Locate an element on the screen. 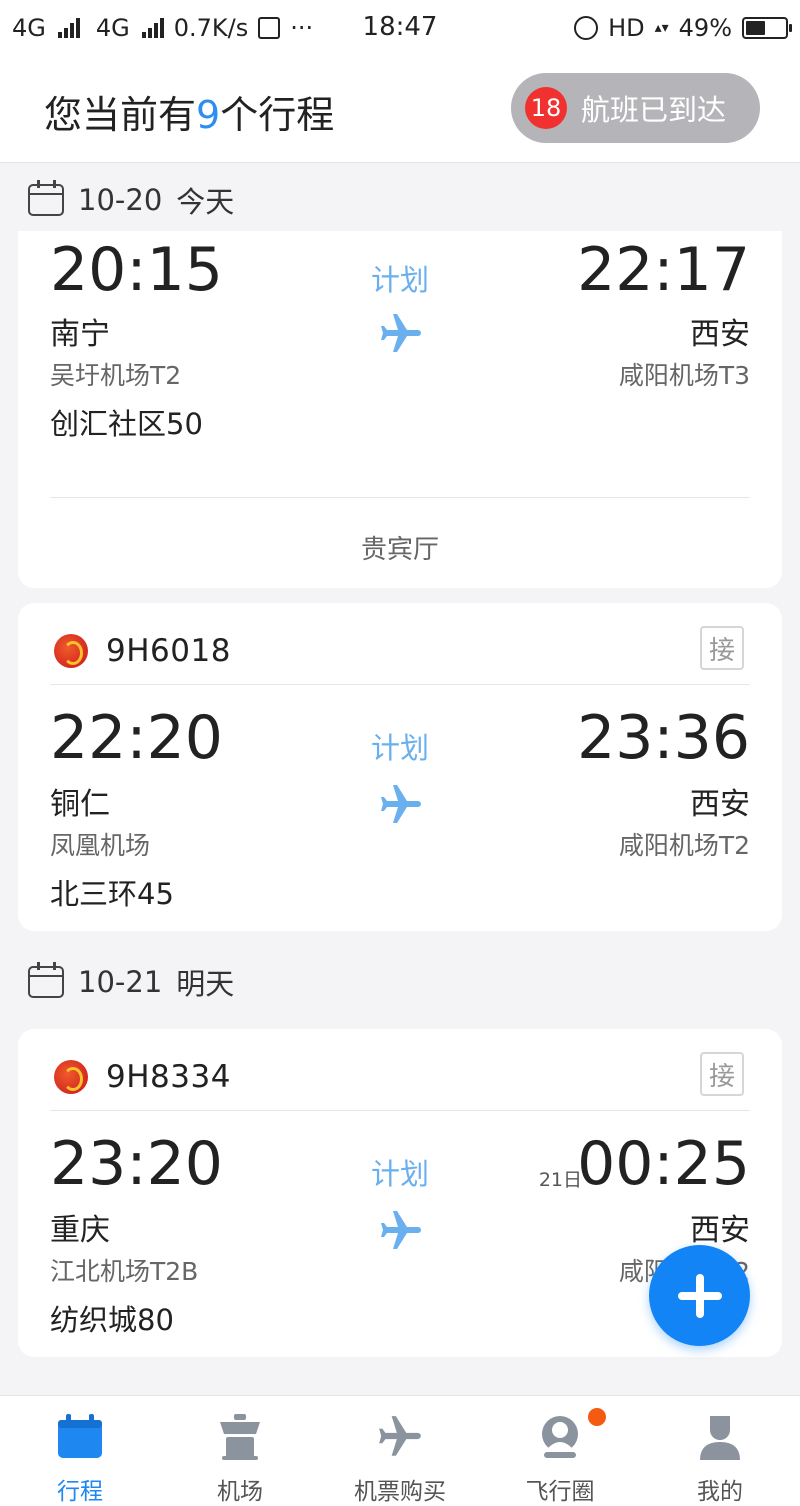  control-tower-icon is located at coordinates (240, 1437).